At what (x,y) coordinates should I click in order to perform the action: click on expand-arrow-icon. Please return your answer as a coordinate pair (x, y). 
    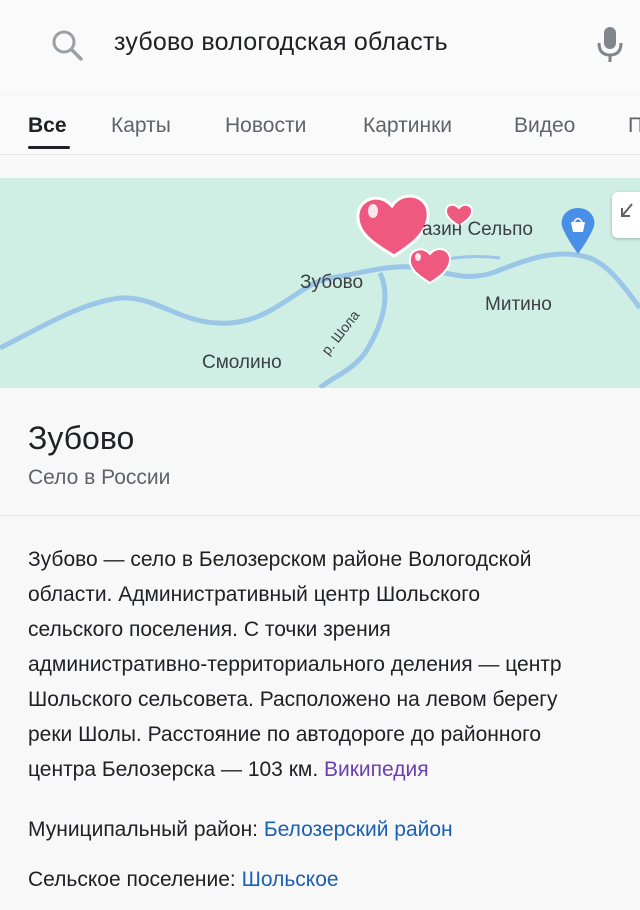
    Looking at the image, I should click on (627, 210).